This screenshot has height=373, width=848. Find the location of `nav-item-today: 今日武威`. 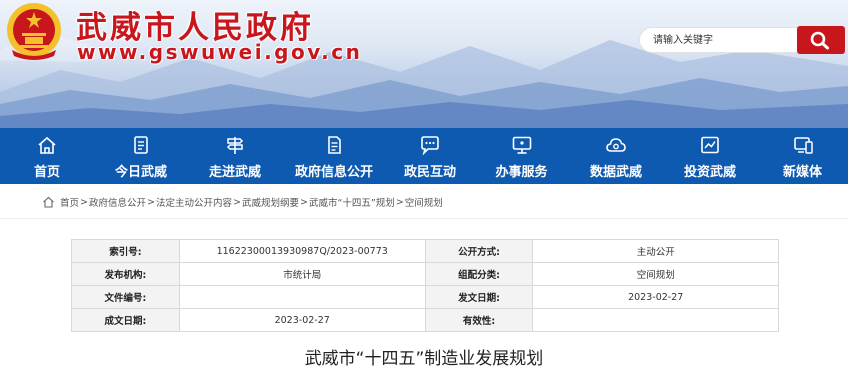

nav-item-today: 今日武威 is located at coordinates (141, 156).